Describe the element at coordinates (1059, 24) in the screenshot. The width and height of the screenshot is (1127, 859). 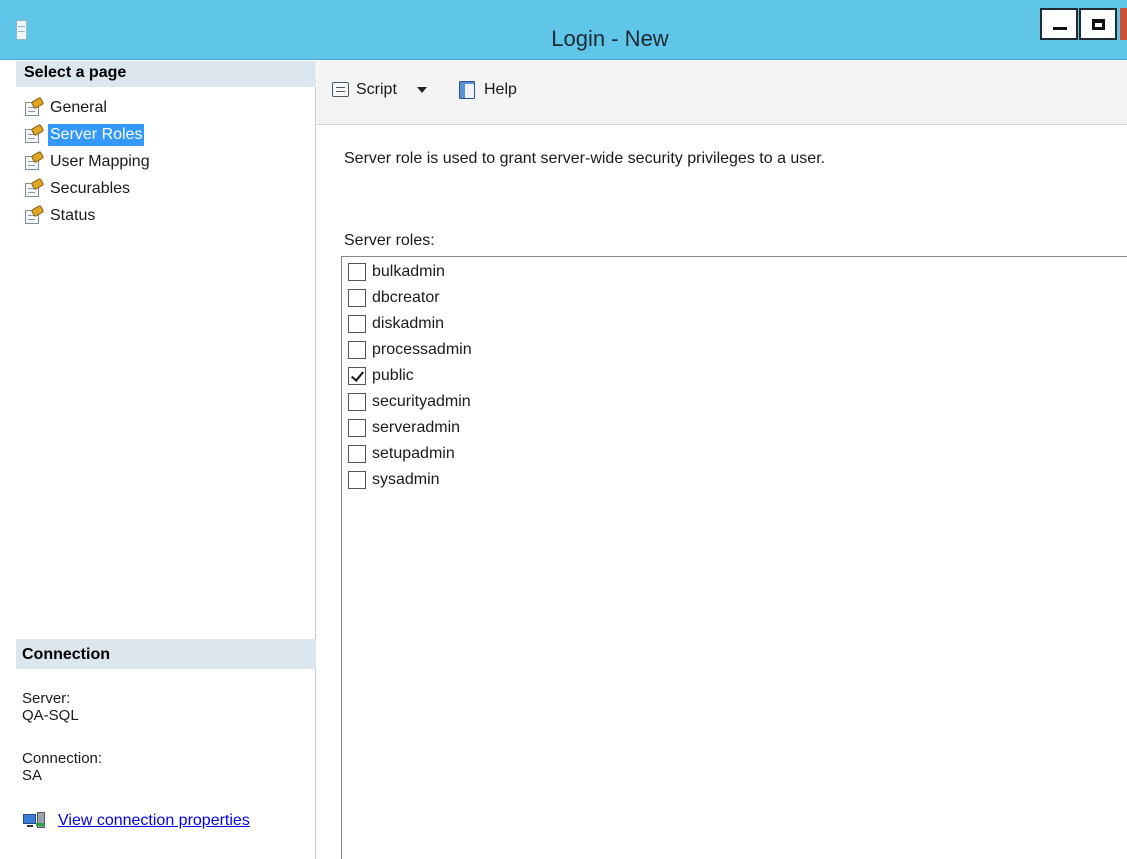
I see `minimize-button` at that location.